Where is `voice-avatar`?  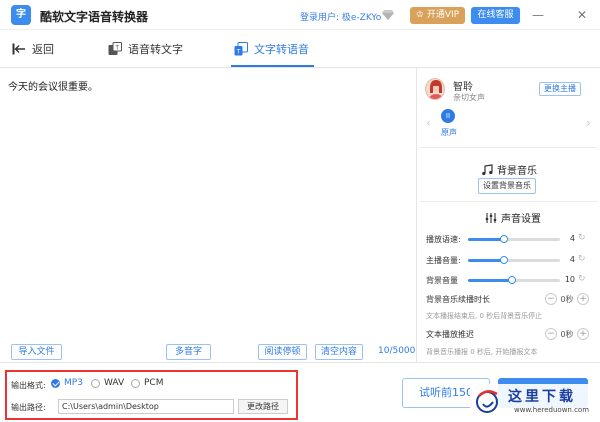 voice-avatar is located at coordinates (435, 89).